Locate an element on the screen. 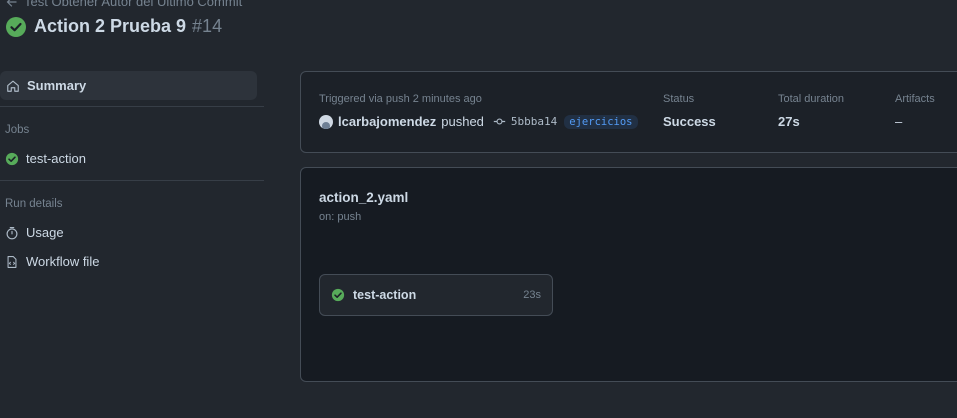 Image resolution: width=957 pixels, height=418 pixels. sidebar-item-label: test-action is located at coordinates (56, 158).